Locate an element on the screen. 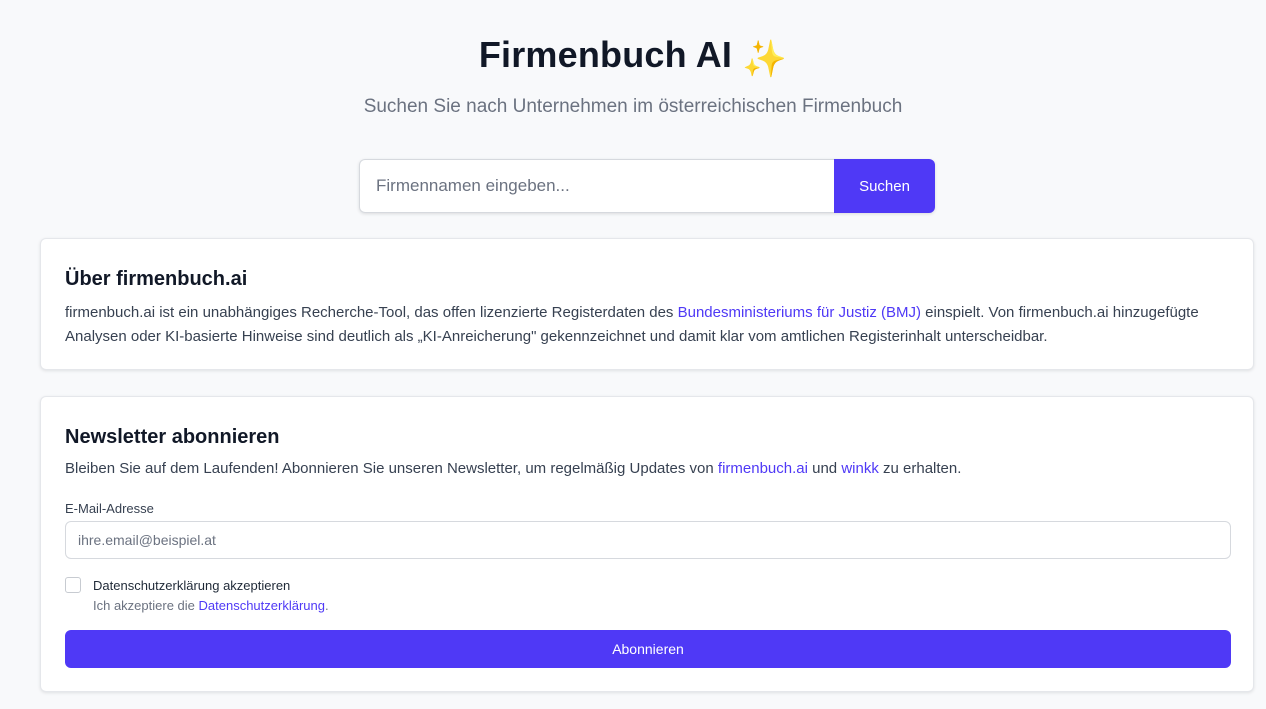 The width and height of the screenshot is (1266, 709). newsletter-intro-middle: und is located at coordinates (824, 468).